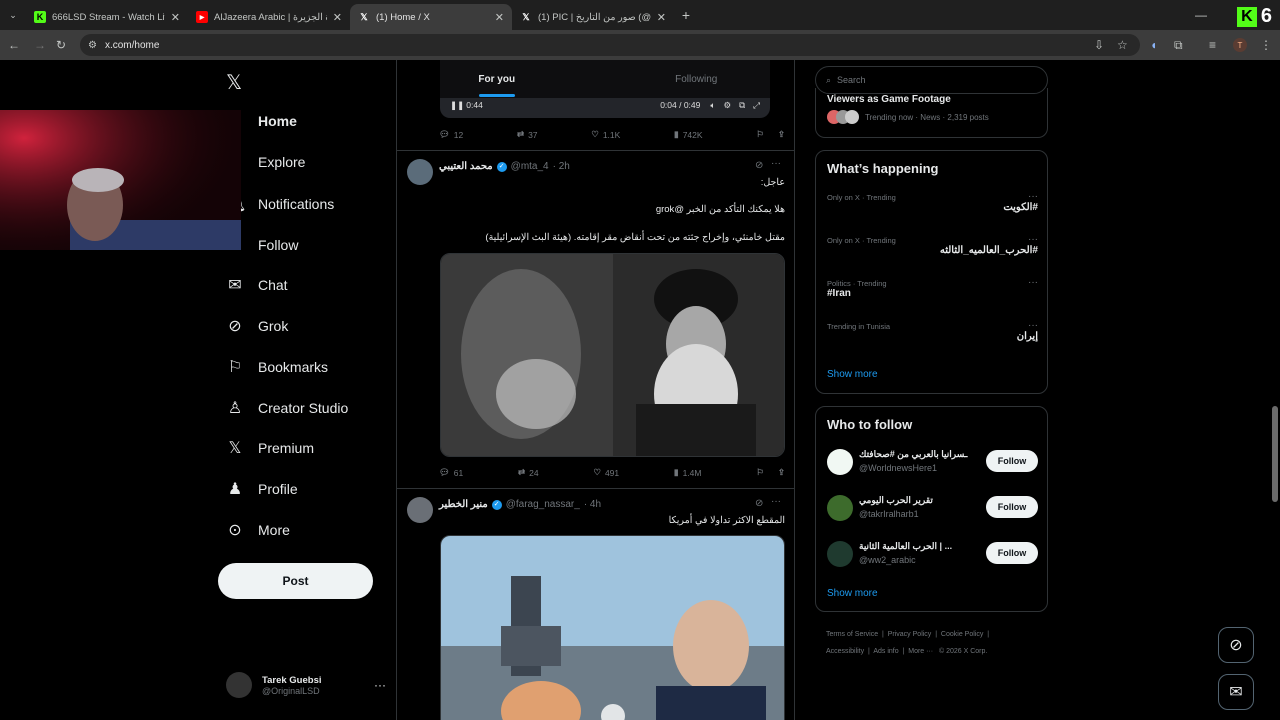 This screenshot has width=1280, height=720. What do you see at coordinates (1240, 45) in the screenshot?
I see `profile-avatar: T` at bounding box center [1240, 45].